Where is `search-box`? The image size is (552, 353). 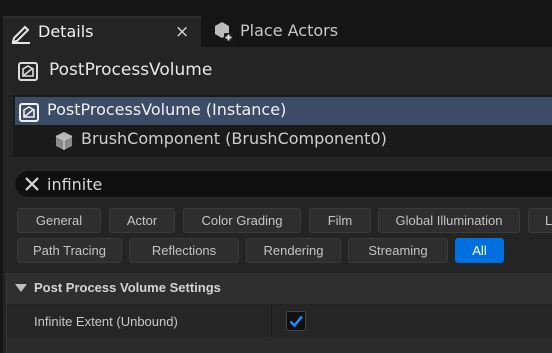
search-box is located at coordinates (283, 184).